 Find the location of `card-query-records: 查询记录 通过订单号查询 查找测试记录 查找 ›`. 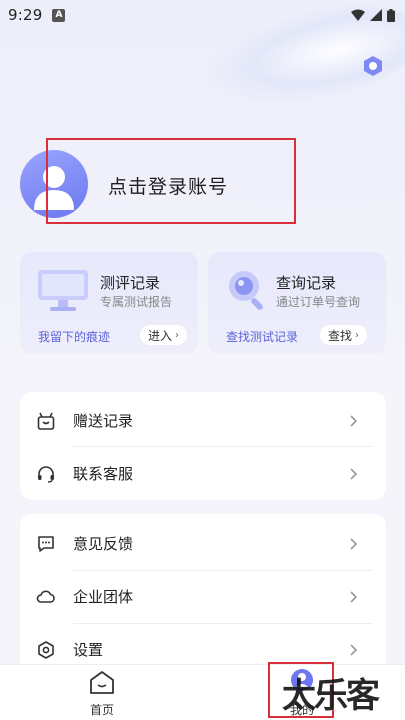

card-query-records: 查询记录 通过订单号查询 查找测试记录 查找 › is located at coordinates (297, 303).